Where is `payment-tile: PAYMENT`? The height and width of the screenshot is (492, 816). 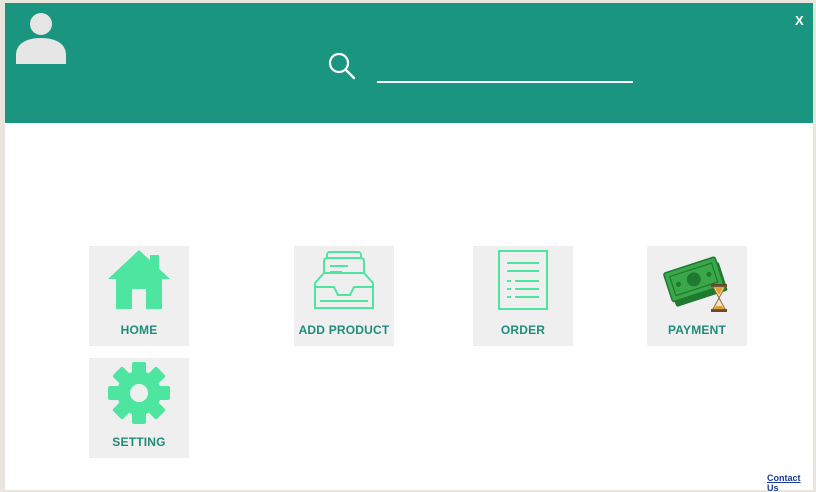 payment-tile: PAYMENT is located at coordinates (697, 296).